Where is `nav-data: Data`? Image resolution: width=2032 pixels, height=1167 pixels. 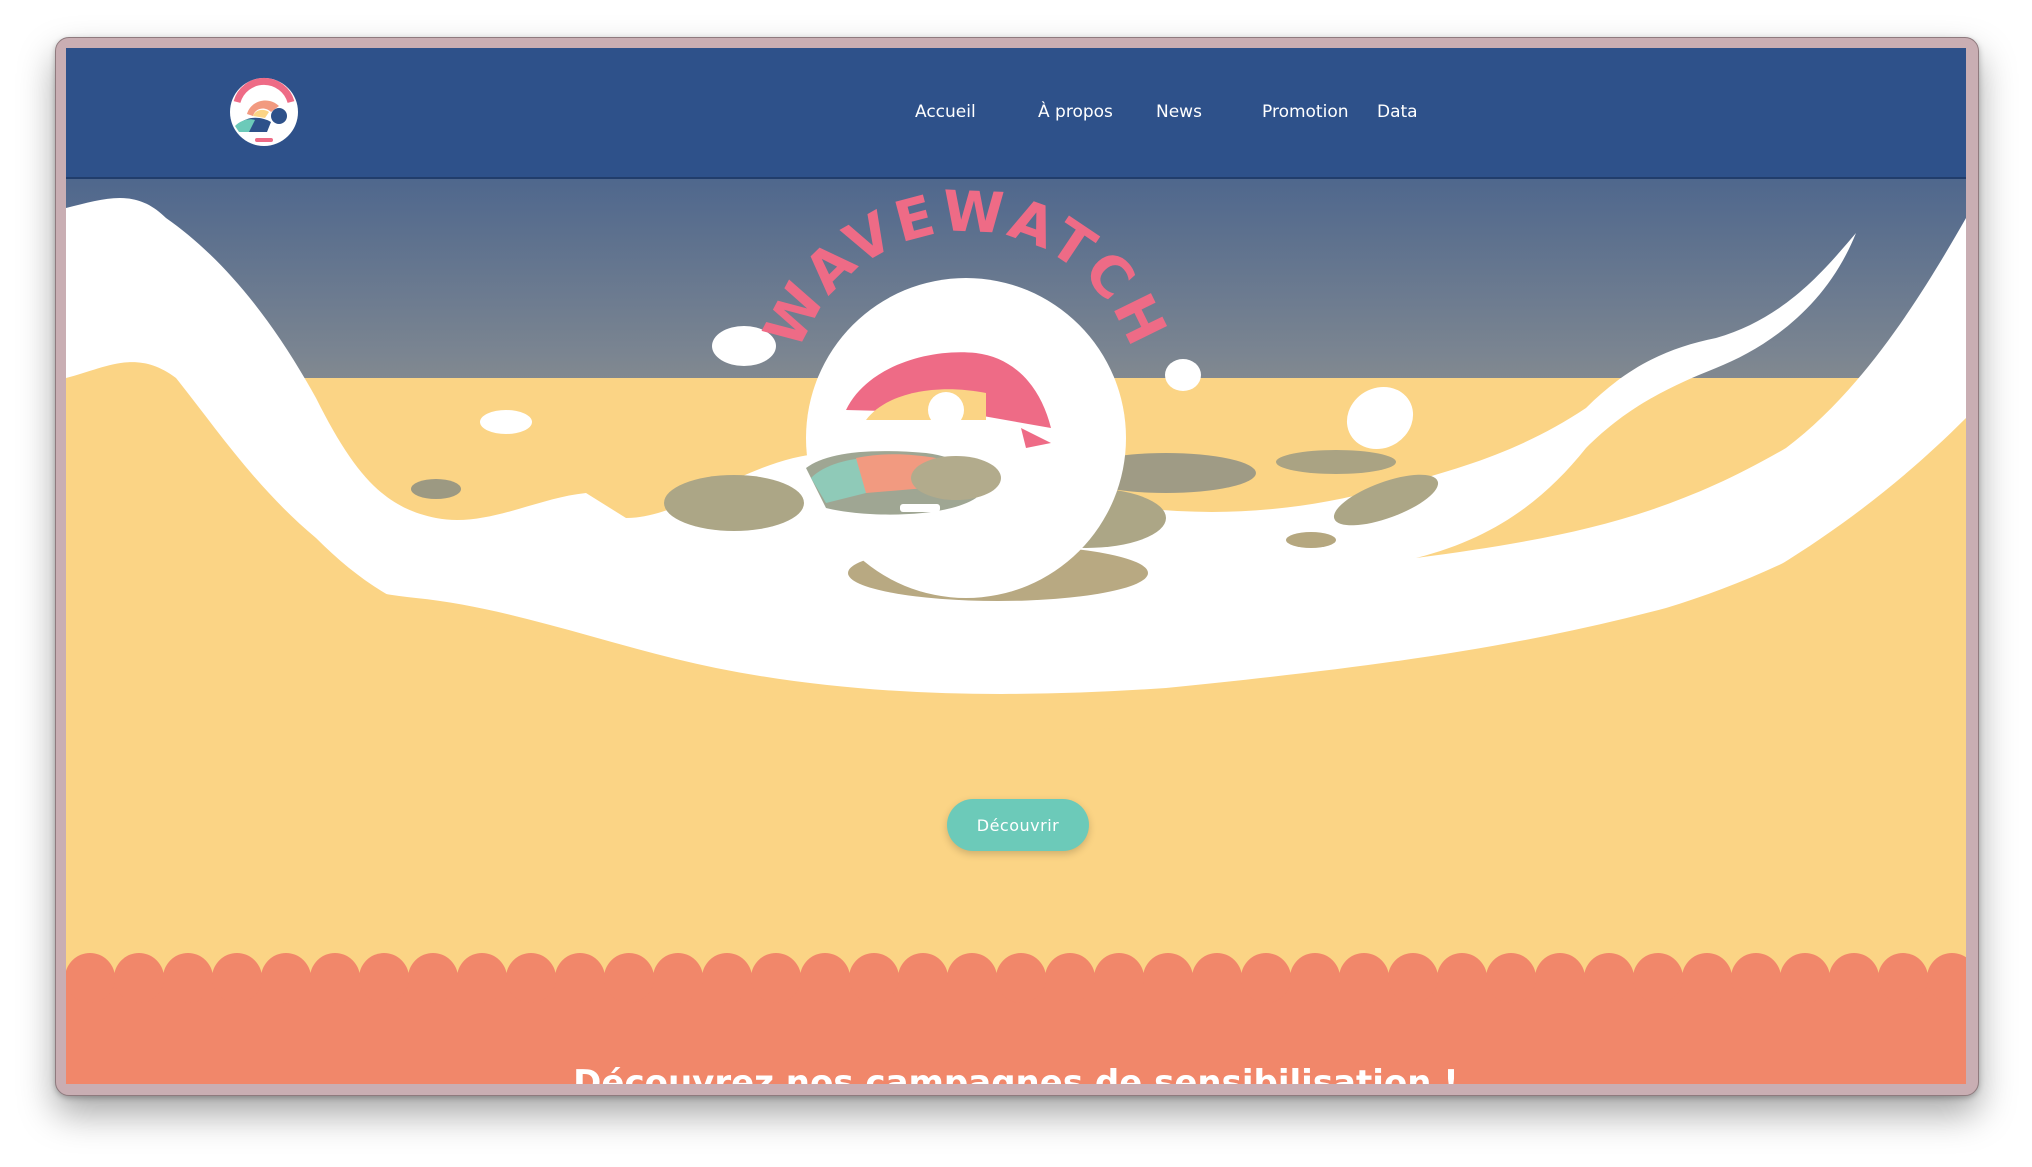 nav-data: Data is located at coordinates (1397, 112).